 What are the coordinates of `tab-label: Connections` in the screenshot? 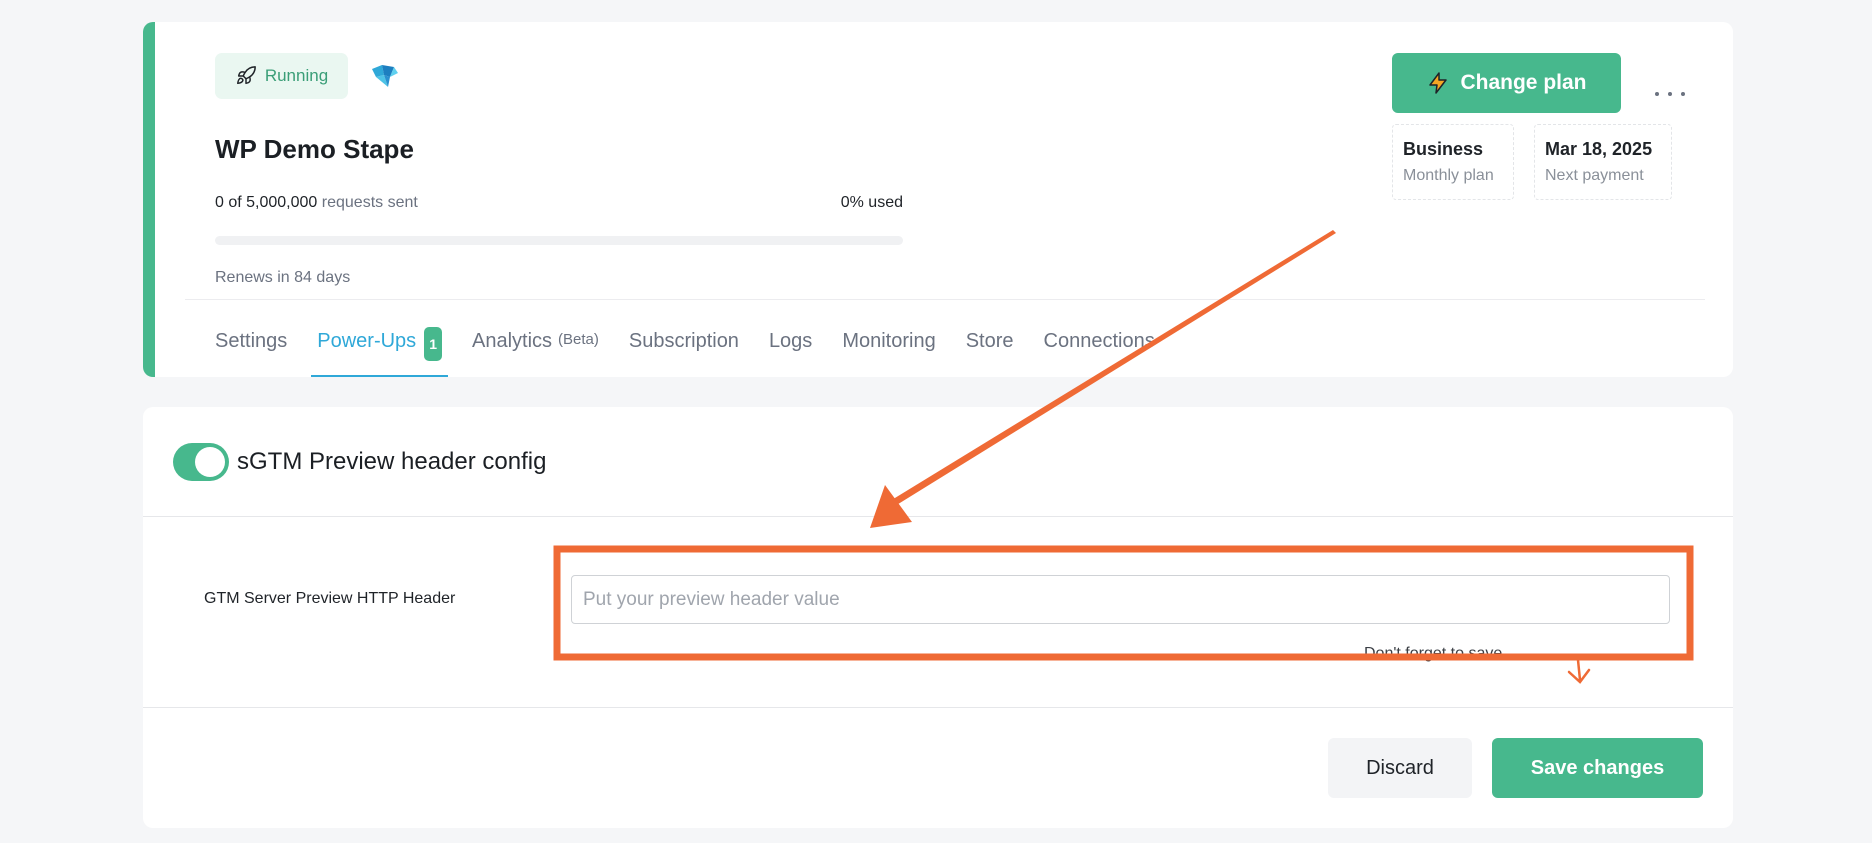 It's located at (1099, 341).